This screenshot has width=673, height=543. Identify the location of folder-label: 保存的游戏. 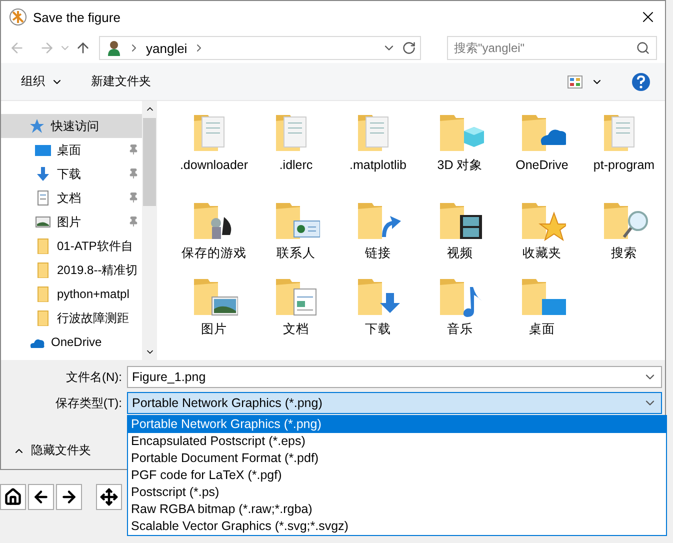
(214, 253).